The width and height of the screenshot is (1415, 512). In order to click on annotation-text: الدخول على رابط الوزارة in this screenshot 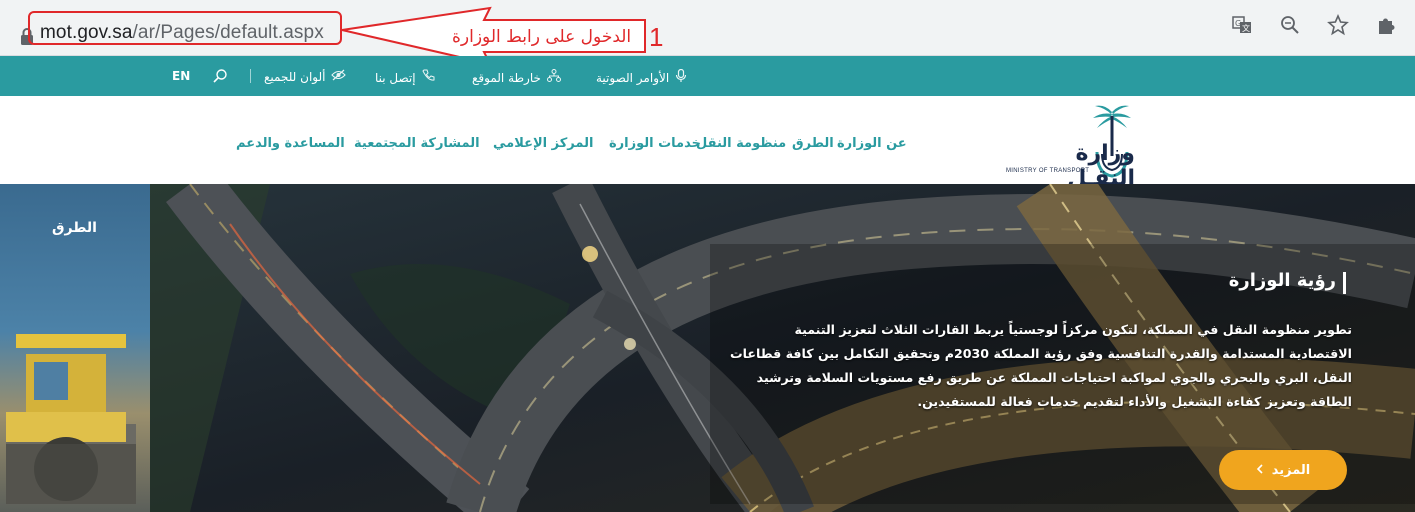, I will do `click(542, 37)`.